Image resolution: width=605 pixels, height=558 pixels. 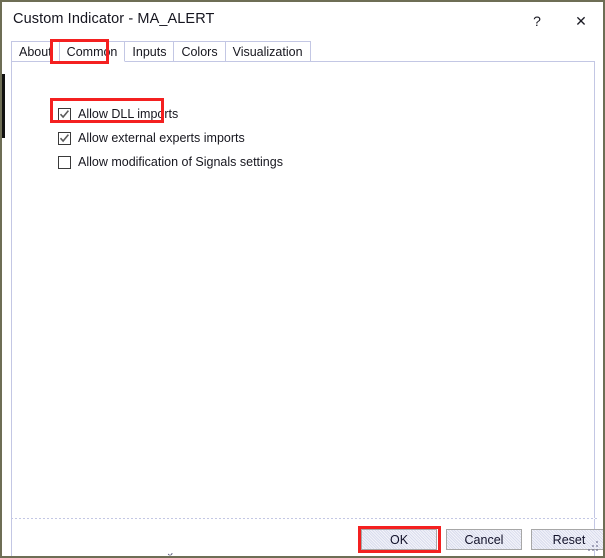 What do you see at coordinates (3, 106) in the screenshot?
I see `window-left-edge-artifact` at bounding box center [3, 106].